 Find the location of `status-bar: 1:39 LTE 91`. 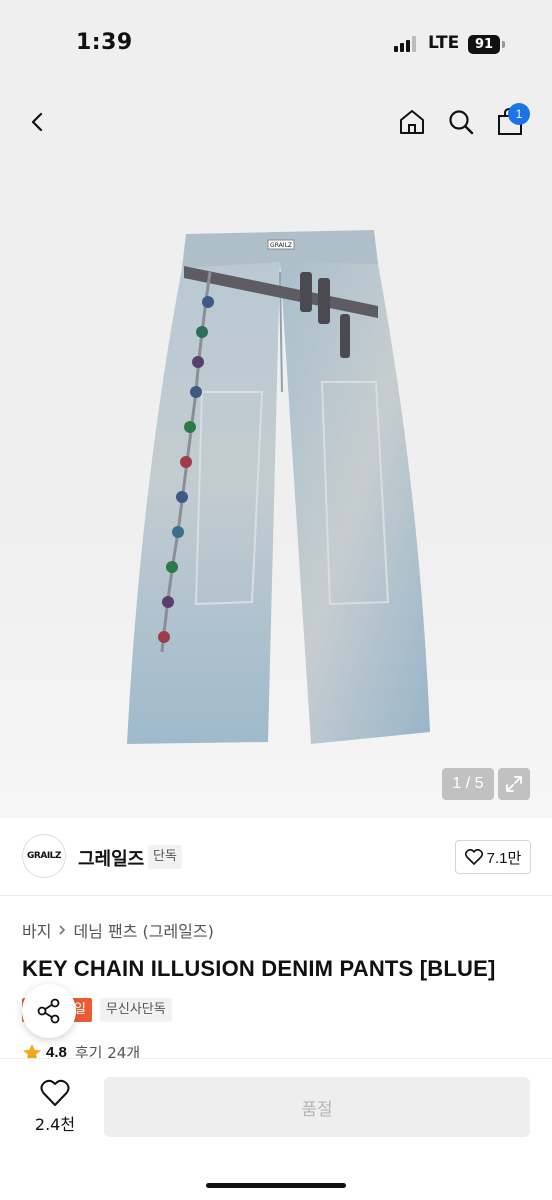

status-bar: 1:39 LTE 91 is located at coordinates (276, 46).